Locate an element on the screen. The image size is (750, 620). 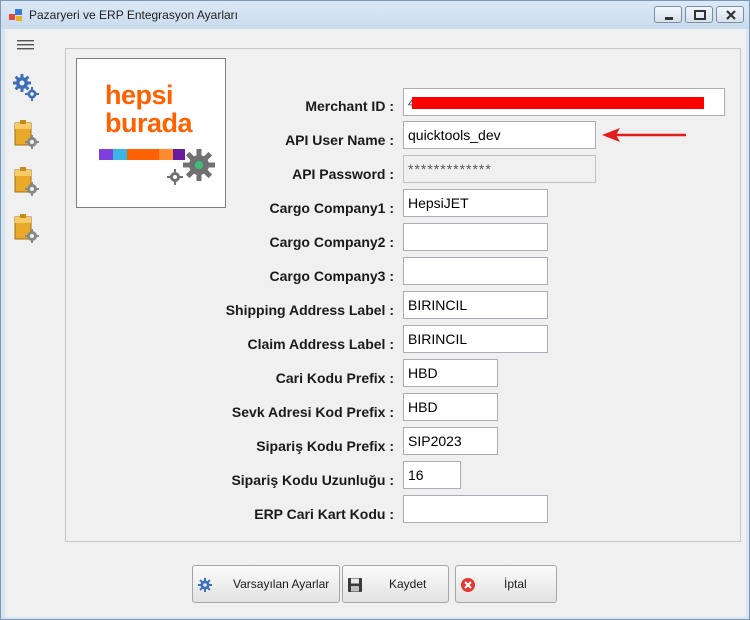
logo-line2: burada is located at coordinates (149, 123).